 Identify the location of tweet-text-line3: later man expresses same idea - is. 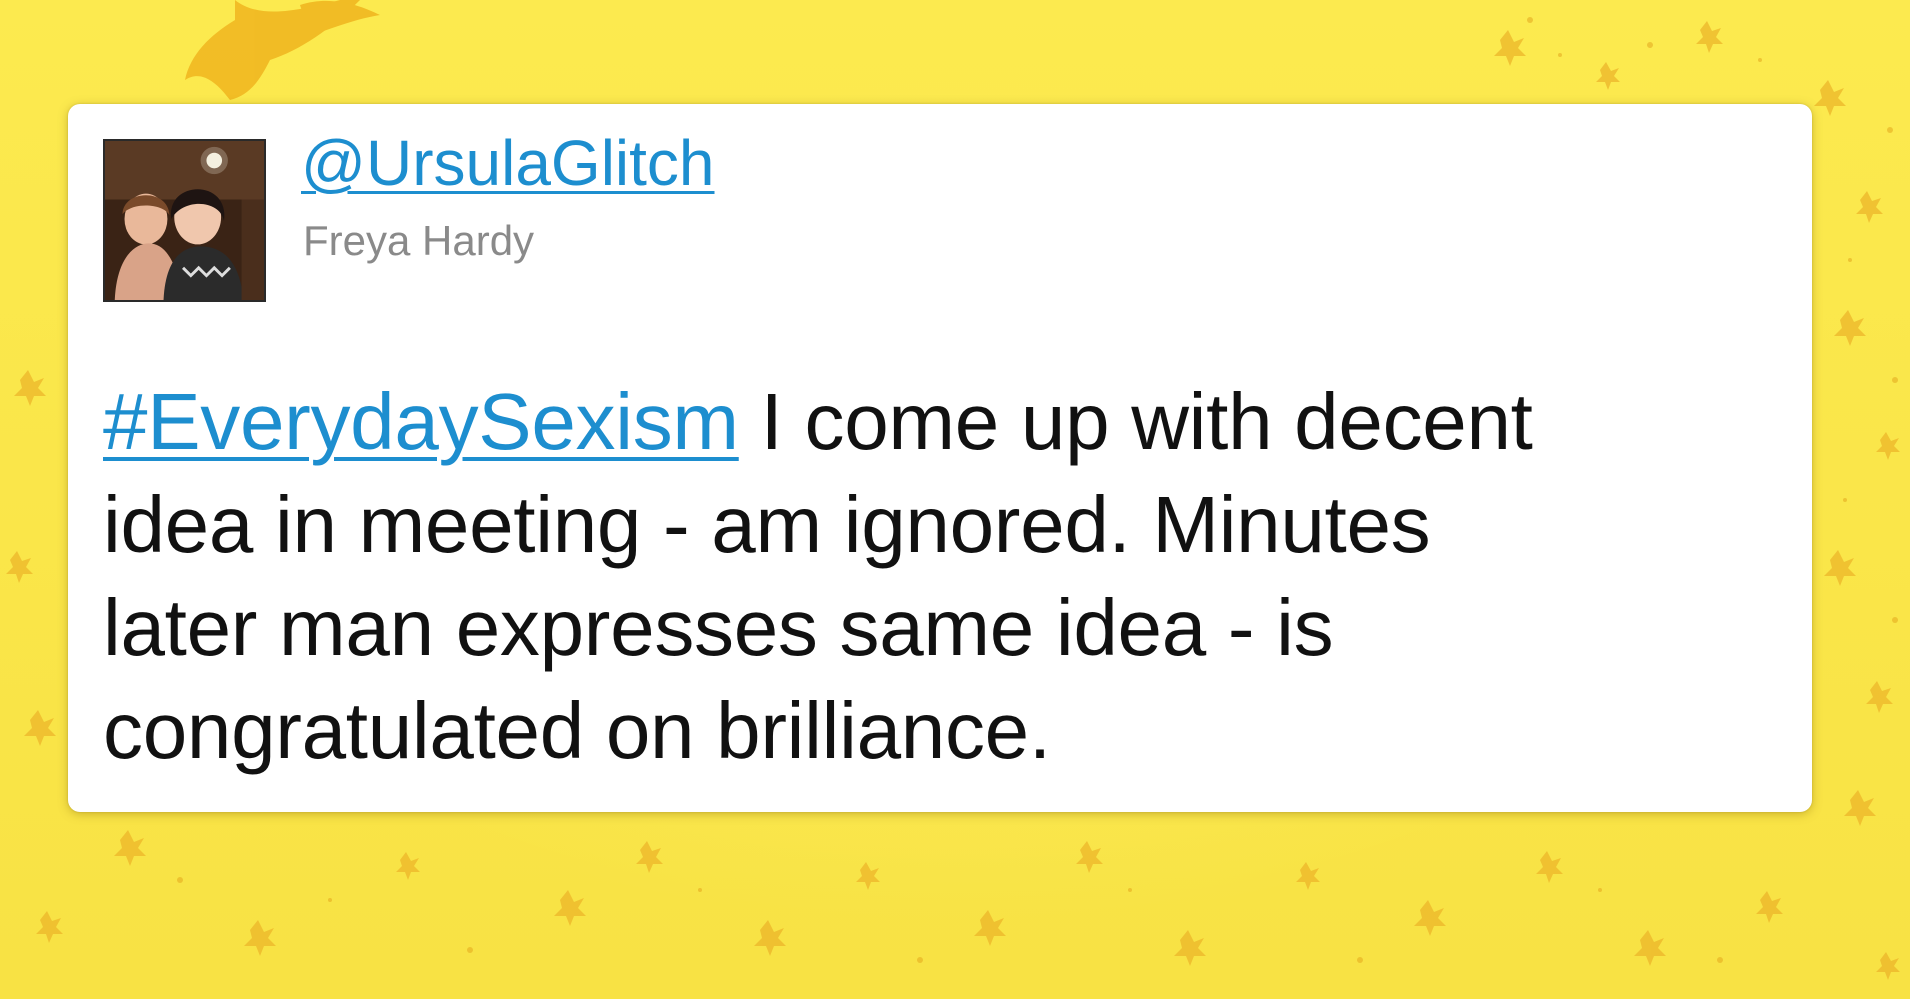
(718, 627).